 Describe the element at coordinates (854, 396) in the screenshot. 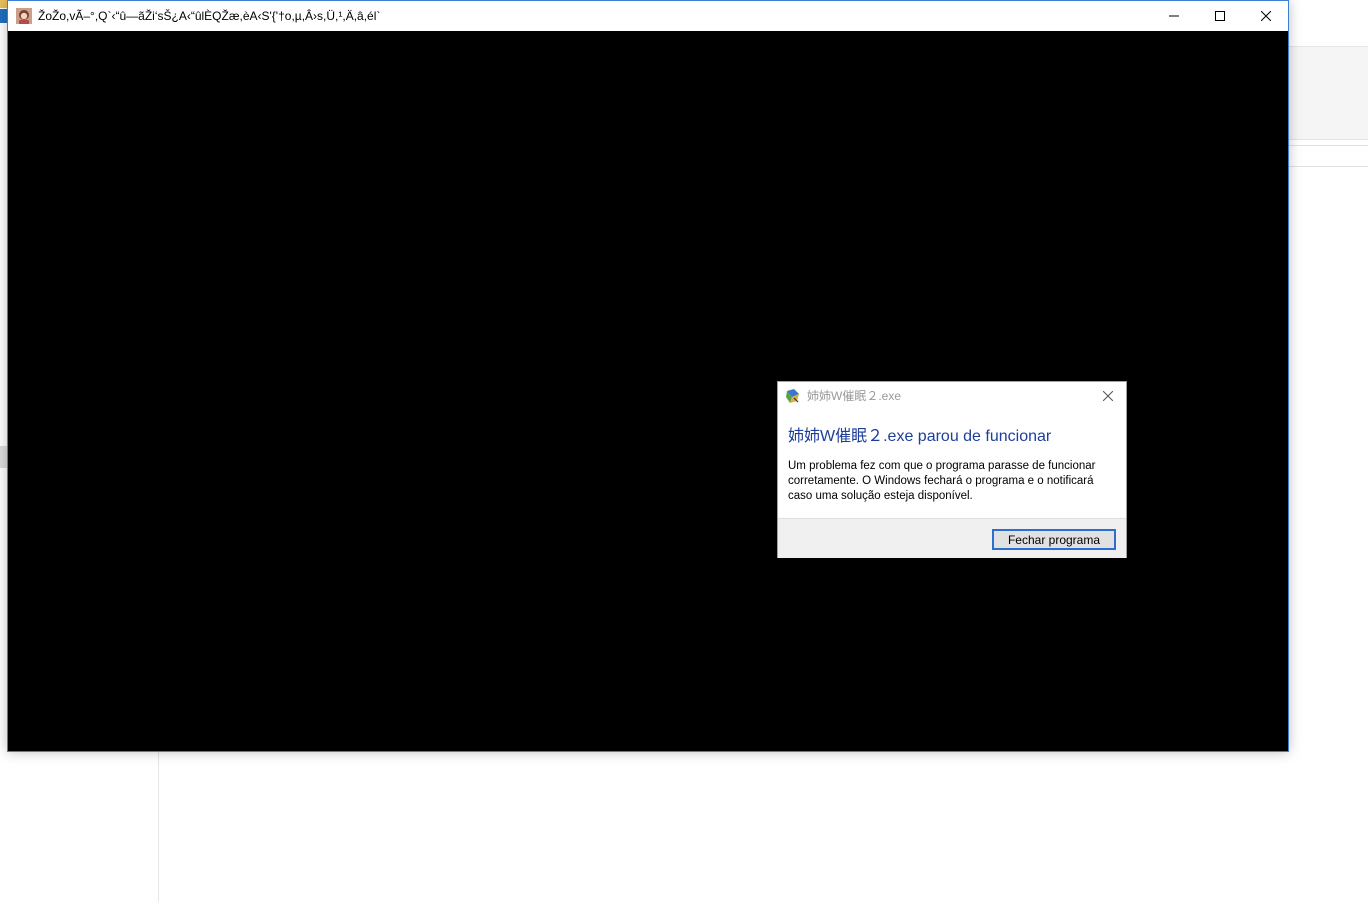

I see `dialog-title: 姉姉W催眠２.exe` at that location.